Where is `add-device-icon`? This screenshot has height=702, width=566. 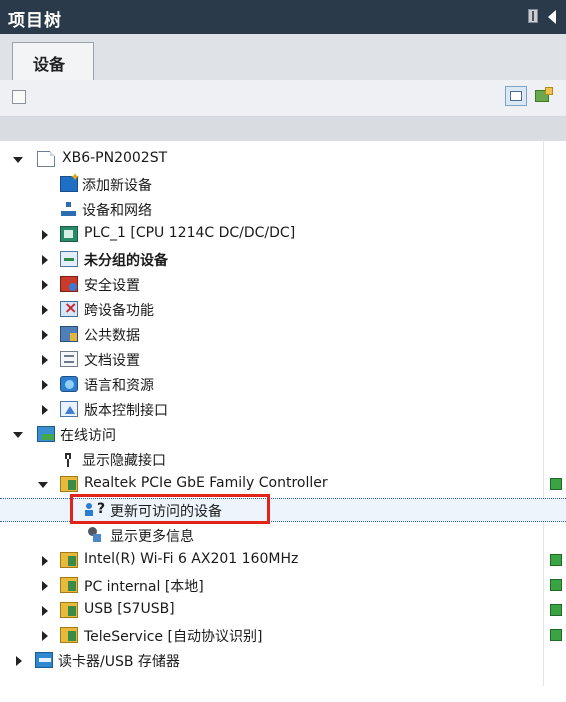
add-device-icon is located at coordinates (70, 181).